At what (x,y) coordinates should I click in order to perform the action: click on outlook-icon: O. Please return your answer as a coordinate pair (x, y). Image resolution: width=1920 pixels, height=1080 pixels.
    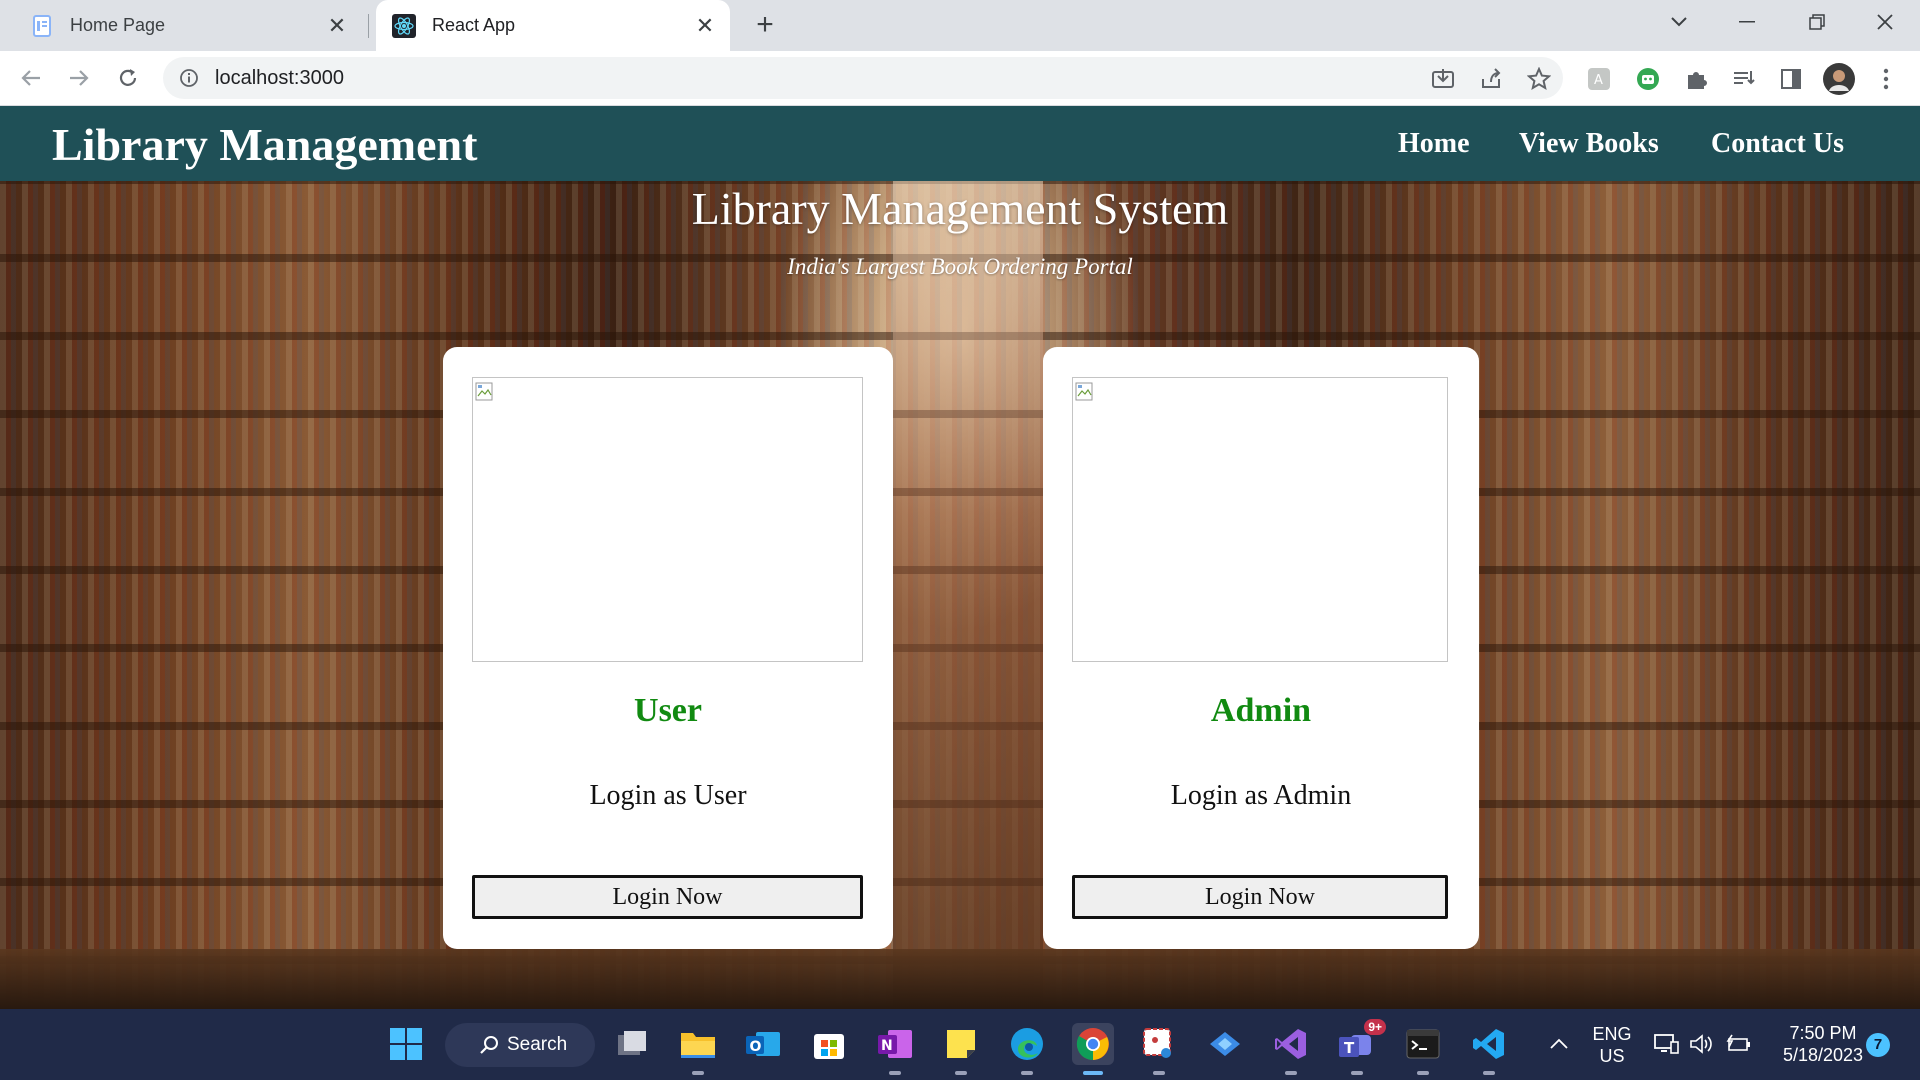
    Looking at the image, I should click on (763, 1044).